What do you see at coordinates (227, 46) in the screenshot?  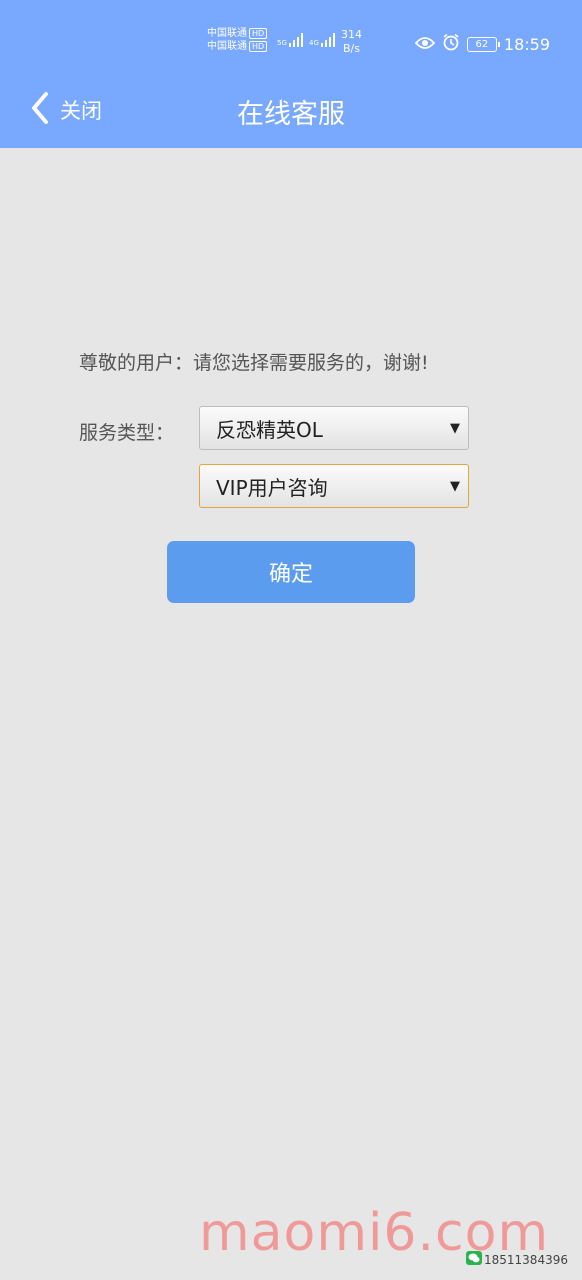 I see `carrier-2: 中国联通` at bounding box center [227, 46].